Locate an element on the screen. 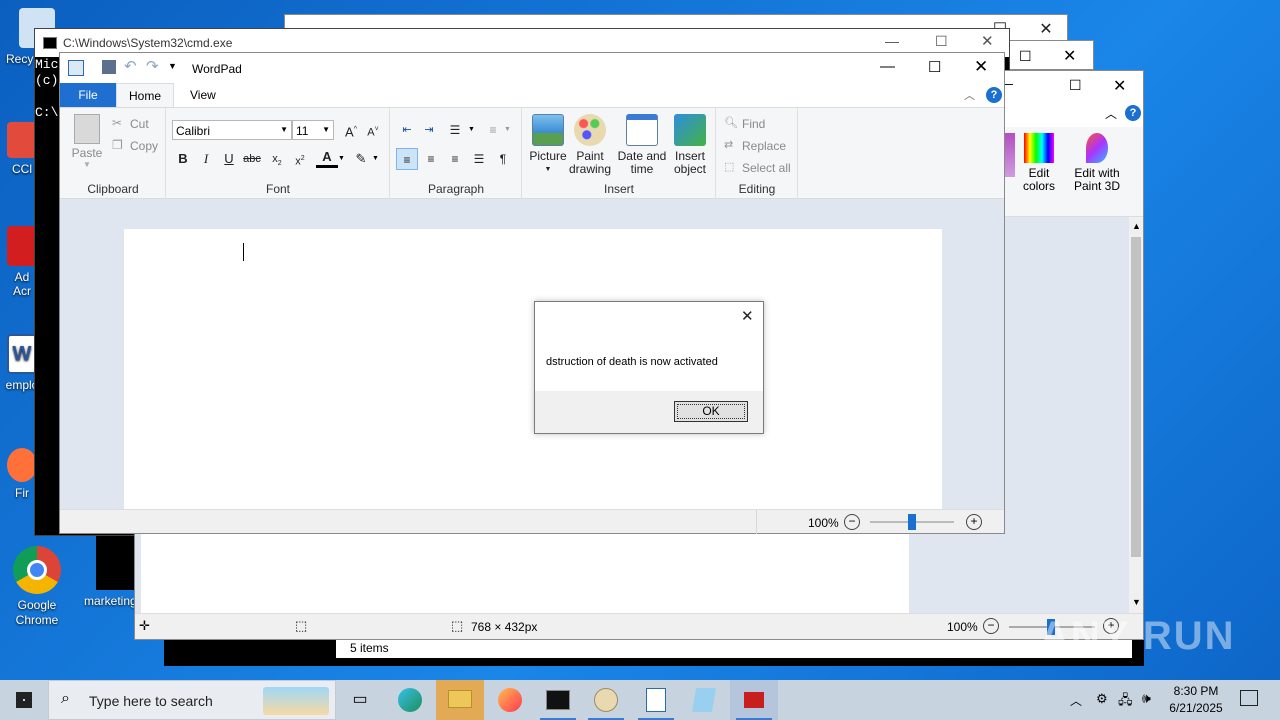 This screenshot has height=720, width=1280. network-icon: 🖧︎ is located at coordinates (1125, 702).